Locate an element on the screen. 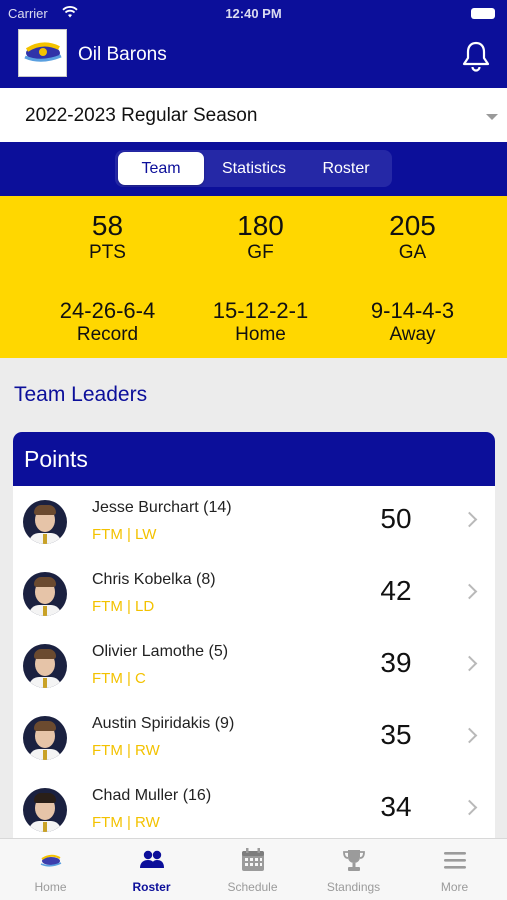 The height and width of the screenshot is (900, 507). stat-record-value: 24-26-6-4 is located at coordinates (107, 310).